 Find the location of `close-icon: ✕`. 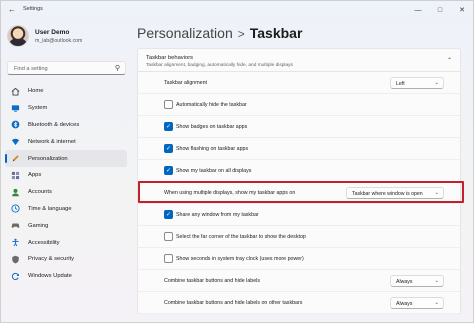

close-icon: ✕ is located at coordinates (462, 10).